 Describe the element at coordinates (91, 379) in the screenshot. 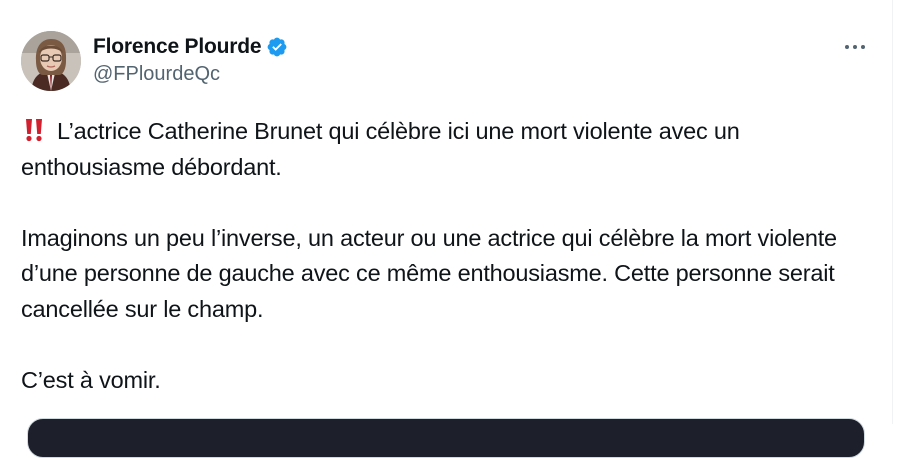

I see `tweet-paragraph-3: C’est à vomir.` at that location.